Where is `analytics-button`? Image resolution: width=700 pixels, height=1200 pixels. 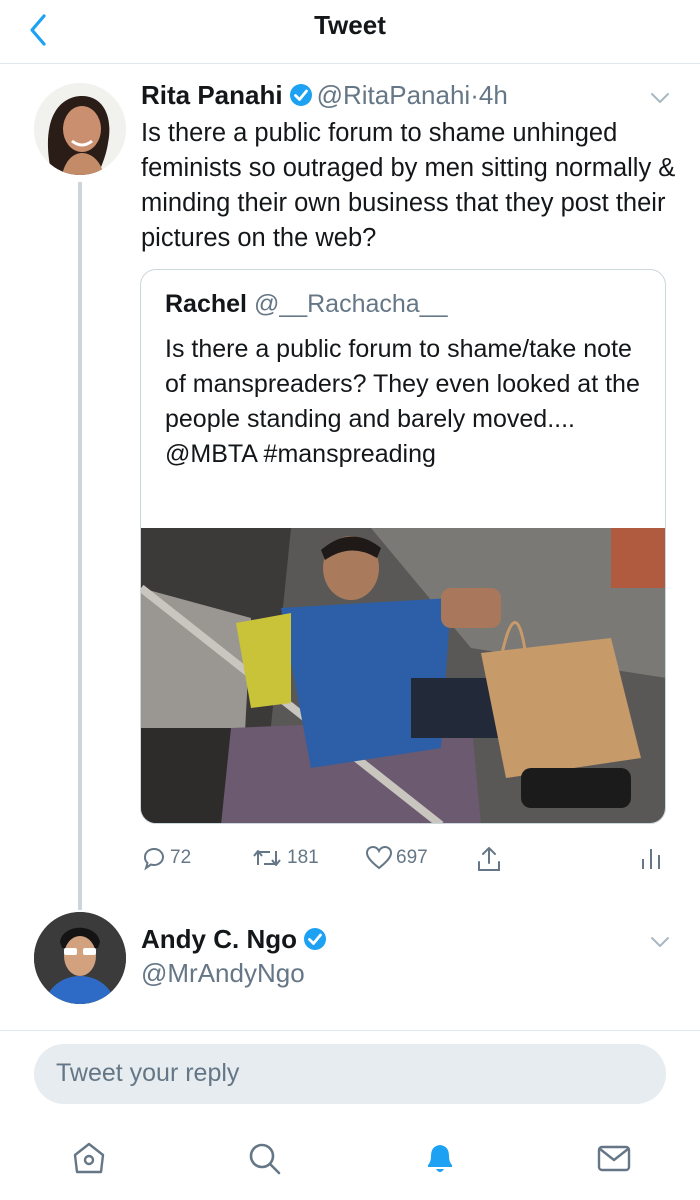 analytics-button is located at coordinates (651, 860).